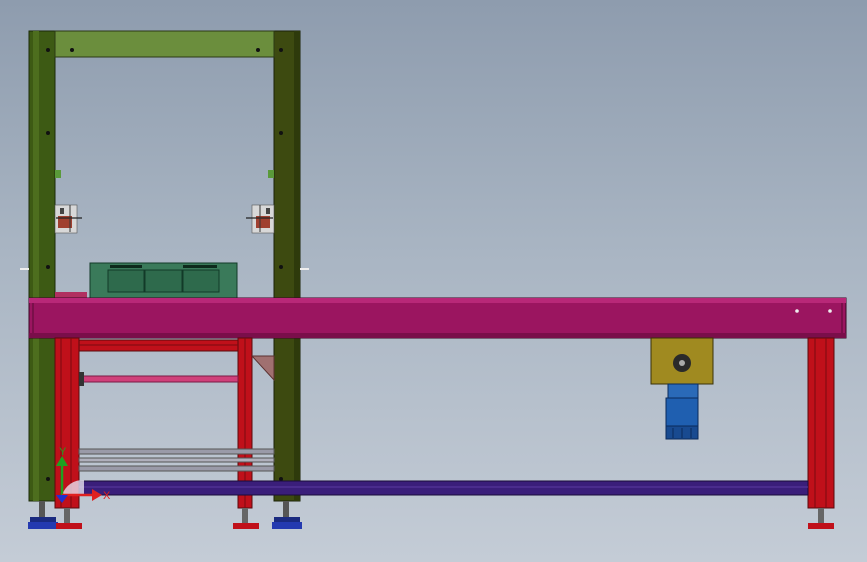 Image resolution: width=867 pixels, height=562 pixels. I want to click on conveyor-beam, so click(437, 318).